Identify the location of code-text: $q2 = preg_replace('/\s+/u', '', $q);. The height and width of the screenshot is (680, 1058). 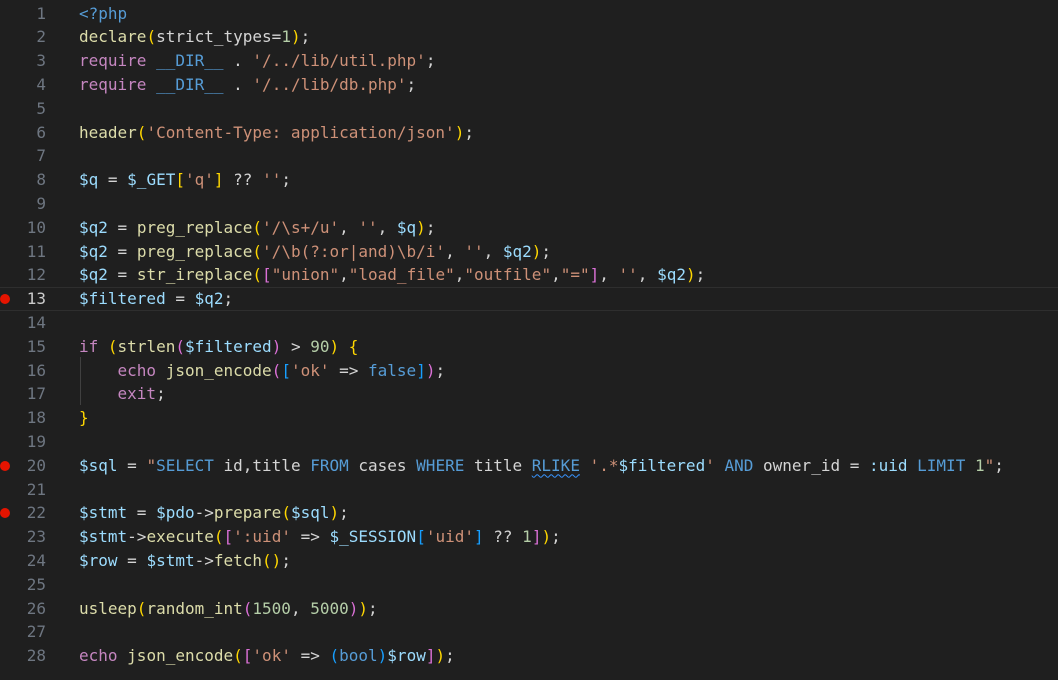
(257, 228).